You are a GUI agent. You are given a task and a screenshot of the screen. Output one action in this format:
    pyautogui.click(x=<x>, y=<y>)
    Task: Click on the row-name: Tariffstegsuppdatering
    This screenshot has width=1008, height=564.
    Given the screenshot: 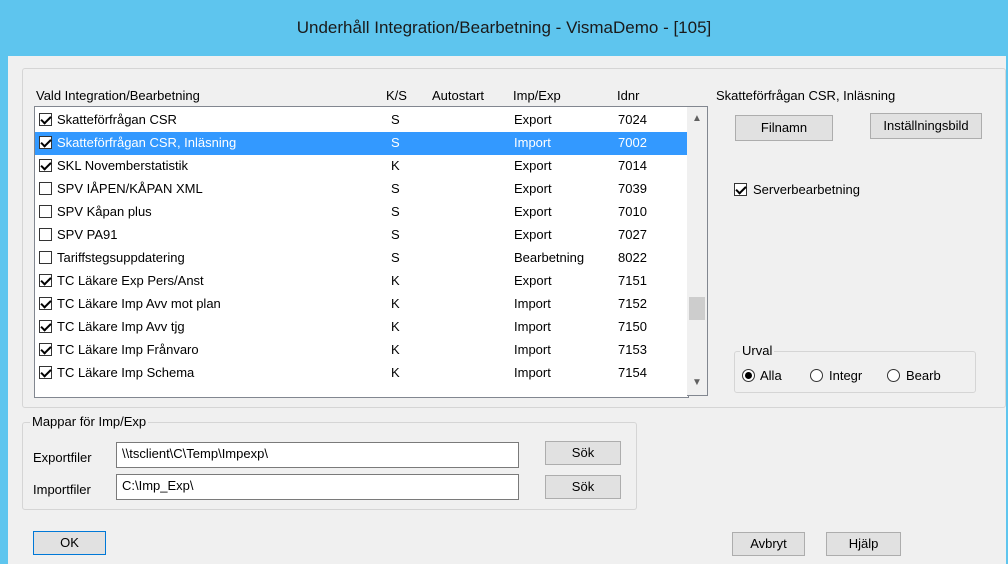 What is the action you would take?
    pyautogui.click(x=121, y=257)
    